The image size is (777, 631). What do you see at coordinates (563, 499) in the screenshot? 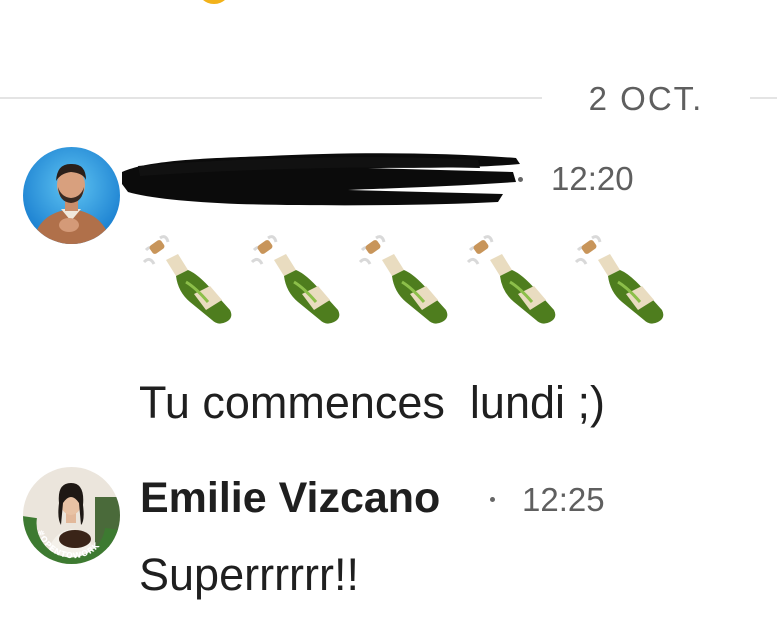
I see `message-timestamp: 12:25` at bounding box center [563, 499].